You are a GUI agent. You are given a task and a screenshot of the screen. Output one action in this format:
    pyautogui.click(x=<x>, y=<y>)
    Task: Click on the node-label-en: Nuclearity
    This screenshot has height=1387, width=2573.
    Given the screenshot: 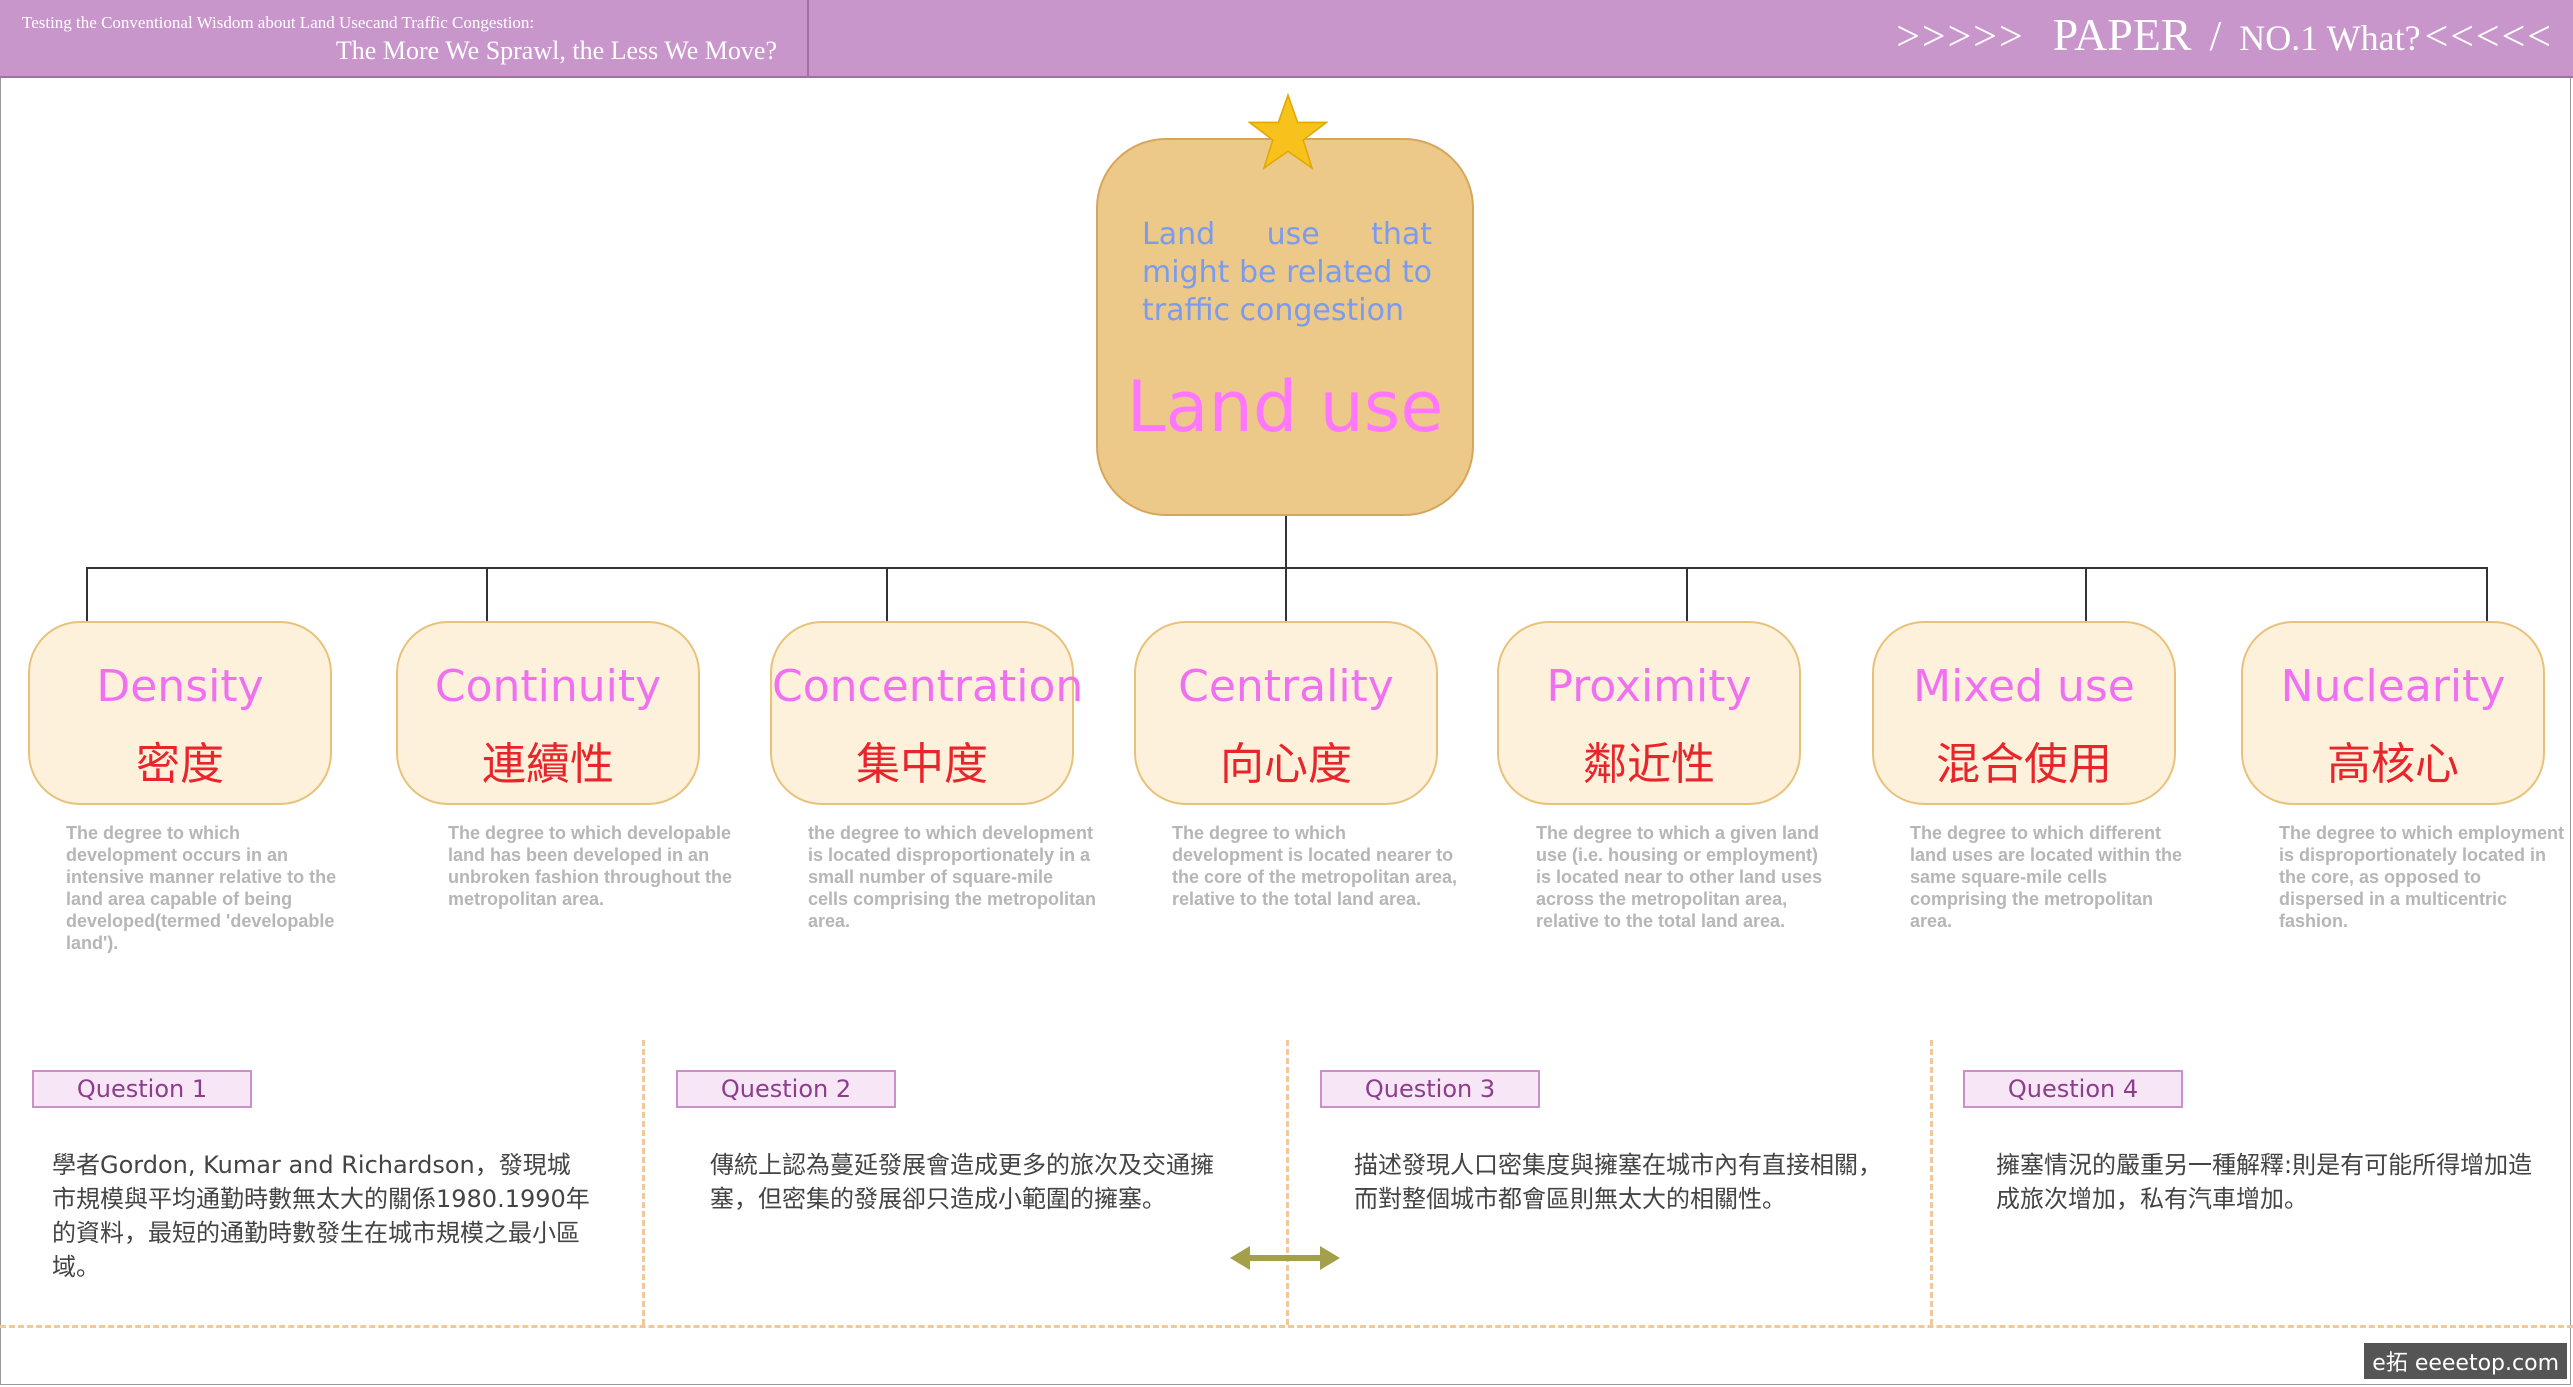 What is the action you would take?
    pyautogui.click(x=2393, y=686)
    